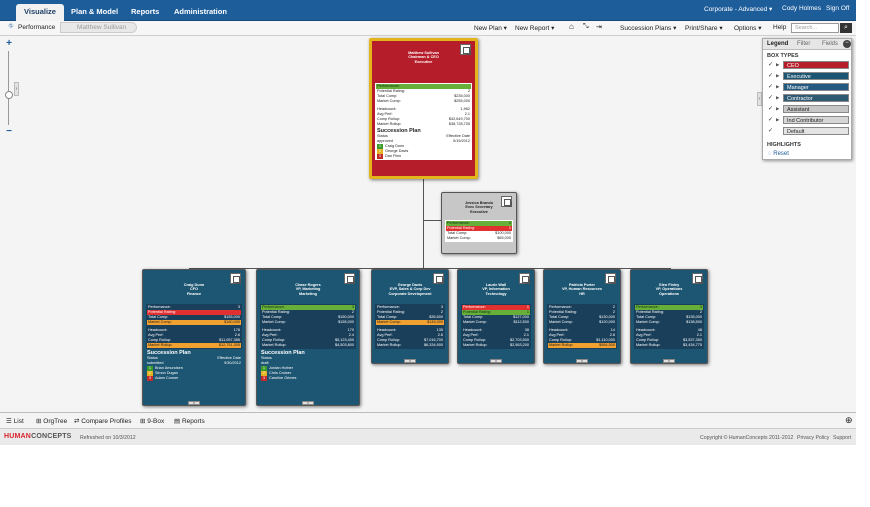  I want to click on legend-item: ✓ ▶ Manager, so click(807, 87).